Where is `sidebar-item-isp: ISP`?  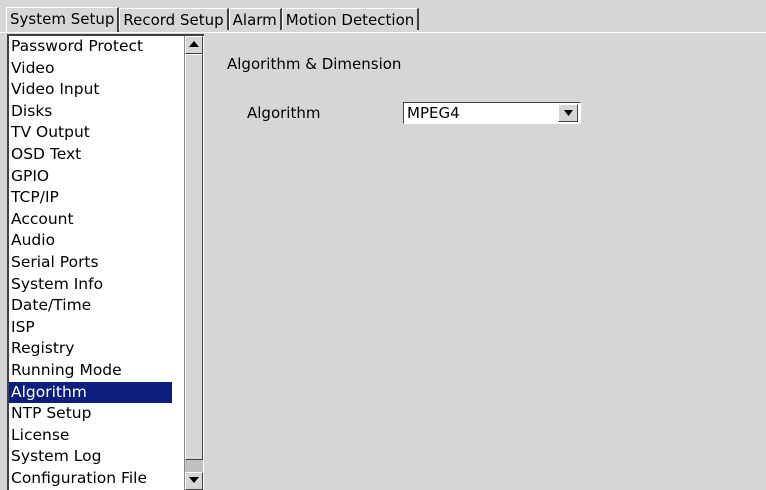 sidebar-item-isp: ISP is located at coordinates (90, 328).